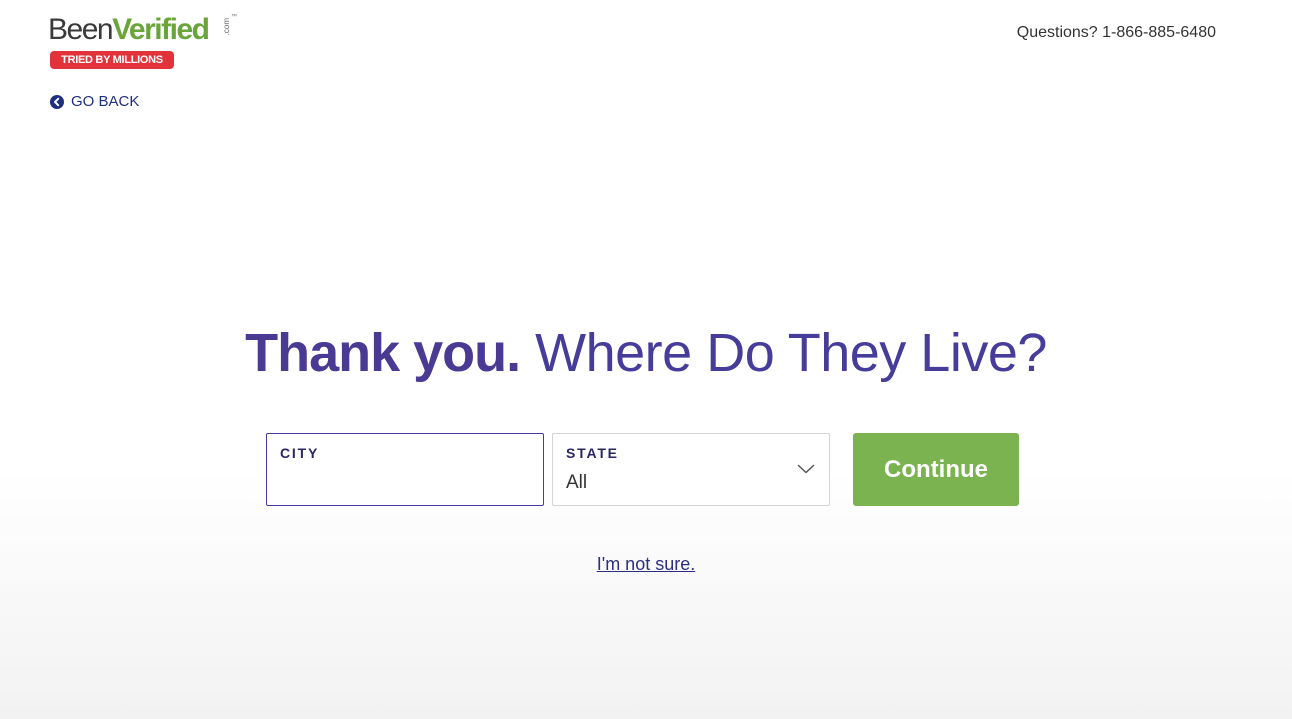 The image size is (1292, 719). I want to click on go-back-link: GO BACK, so click(94, 101).